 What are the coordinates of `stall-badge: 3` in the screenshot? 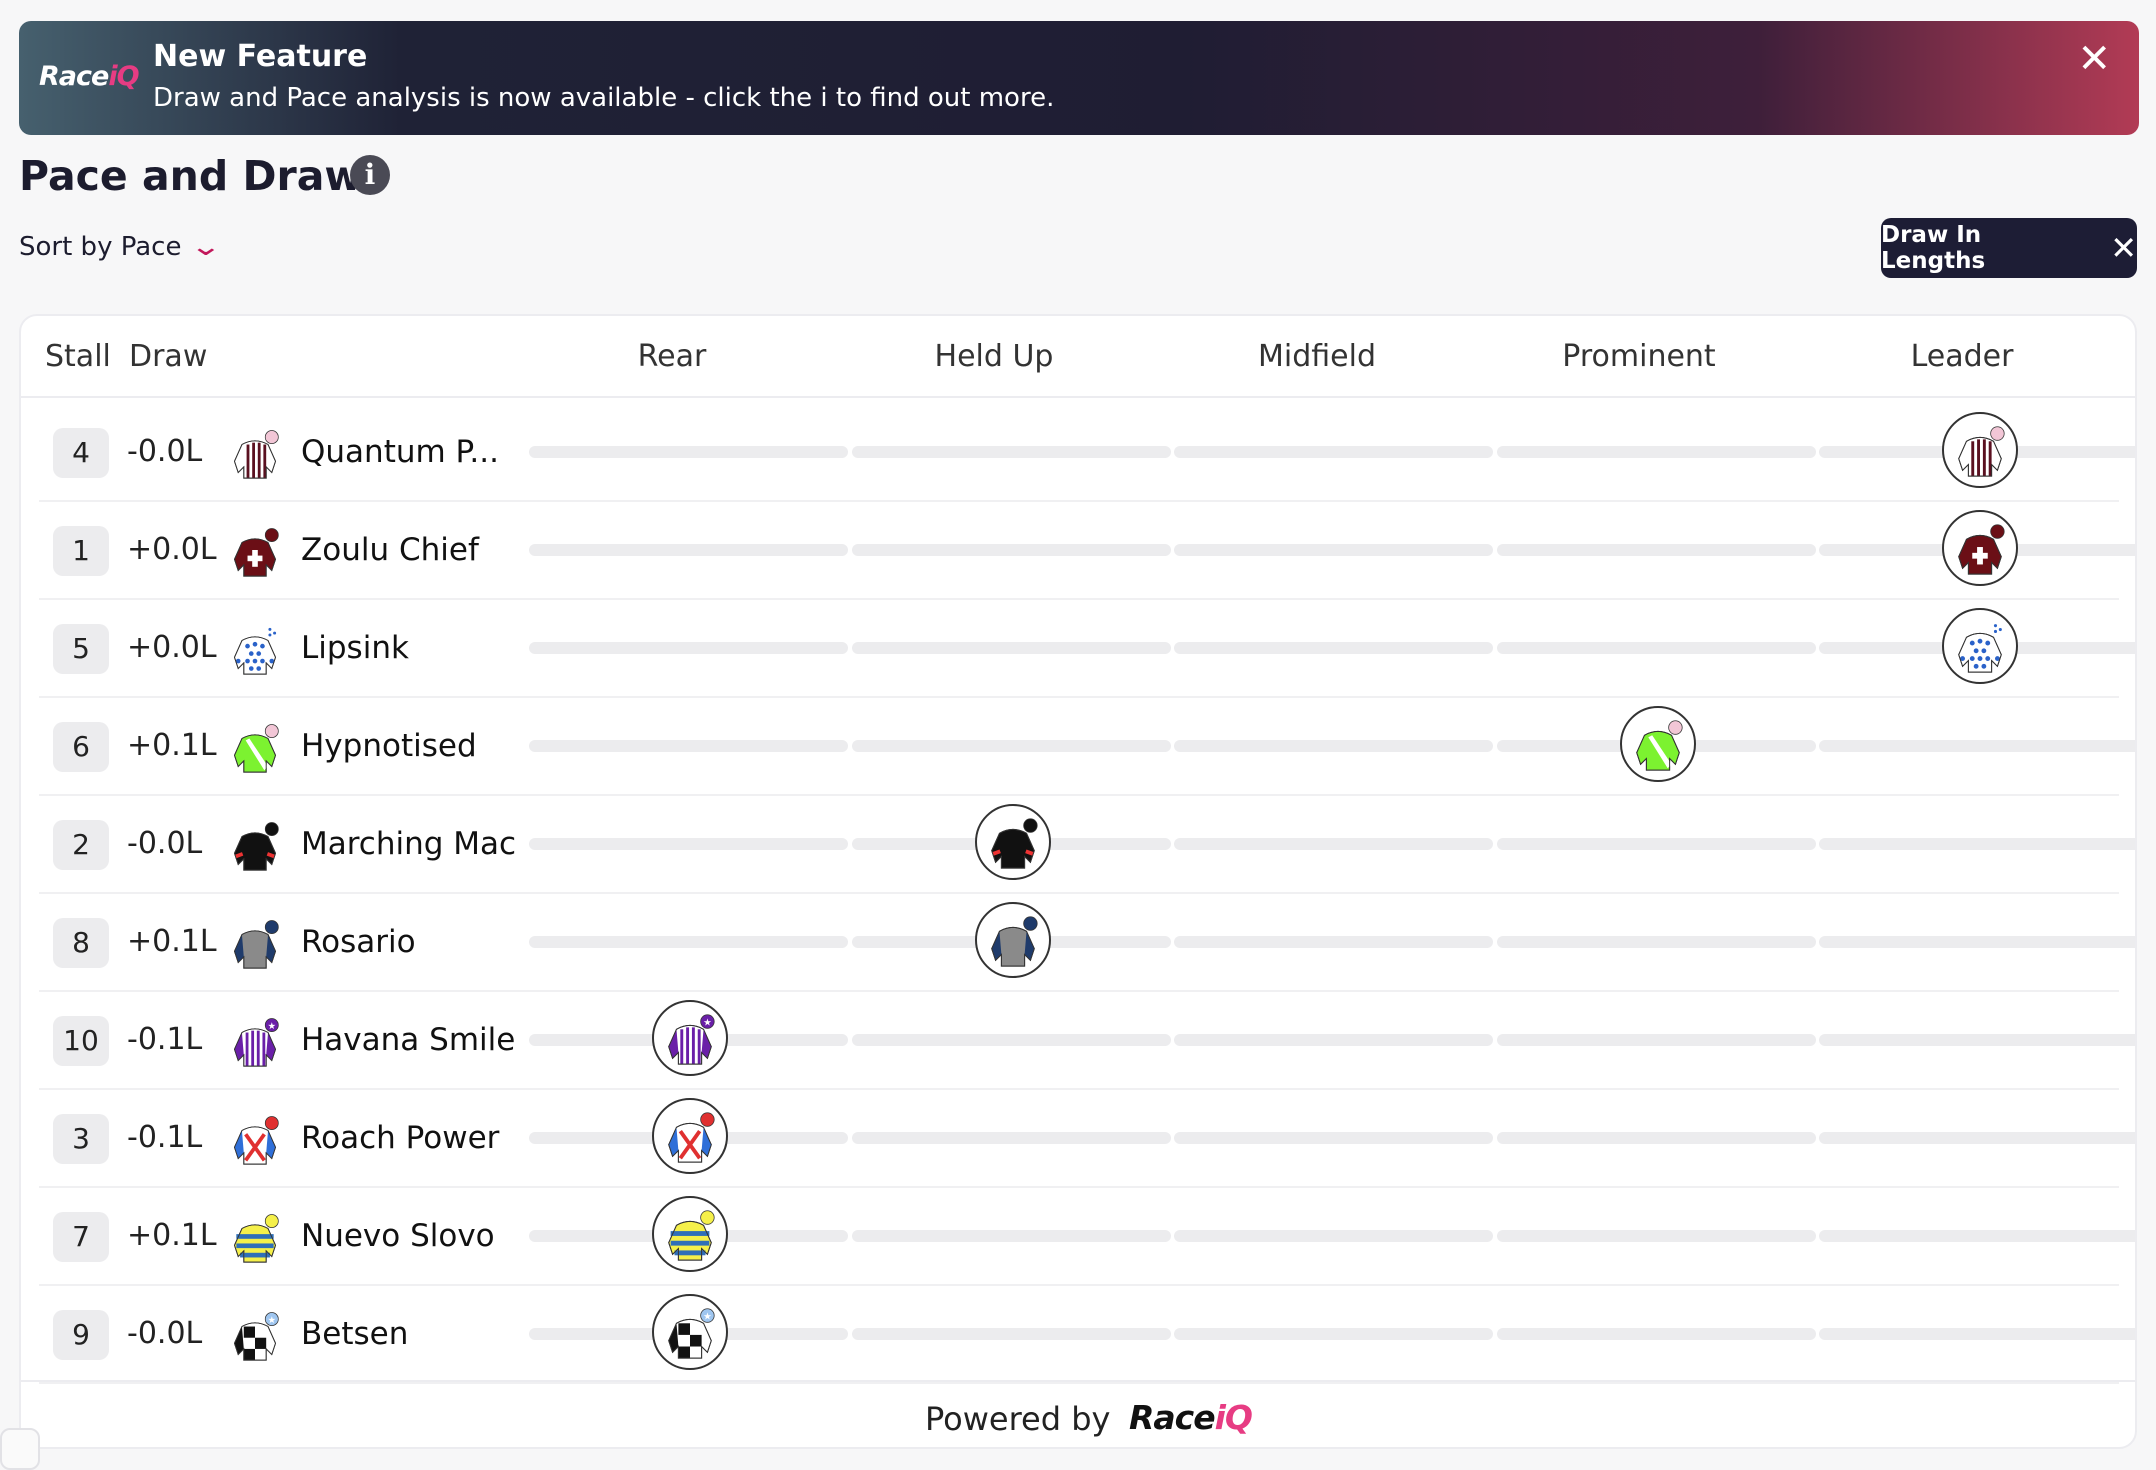 It's located at (81, 1139).